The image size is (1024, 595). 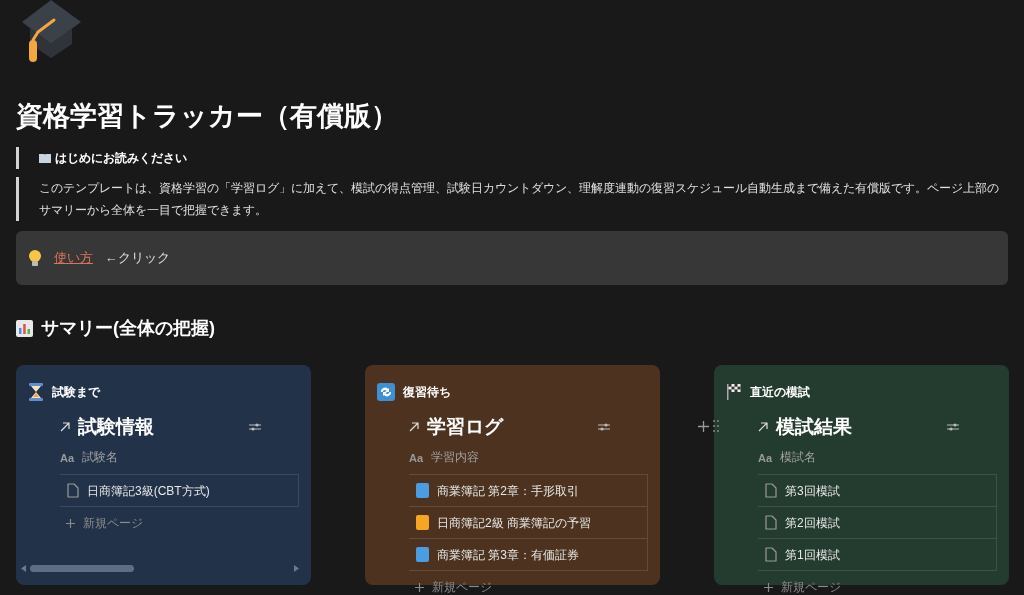 I want to click on row-title: 第1回模試, so click(x=812, y=555).